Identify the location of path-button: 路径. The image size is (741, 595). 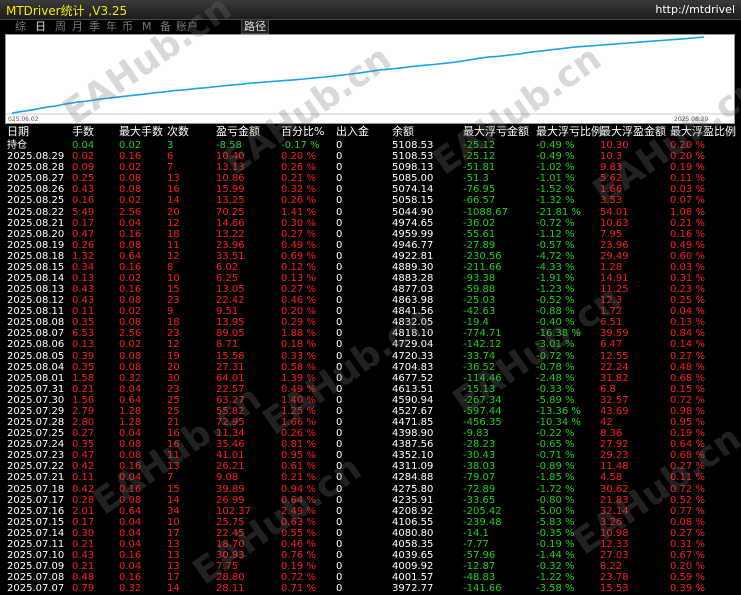
(255, 26).